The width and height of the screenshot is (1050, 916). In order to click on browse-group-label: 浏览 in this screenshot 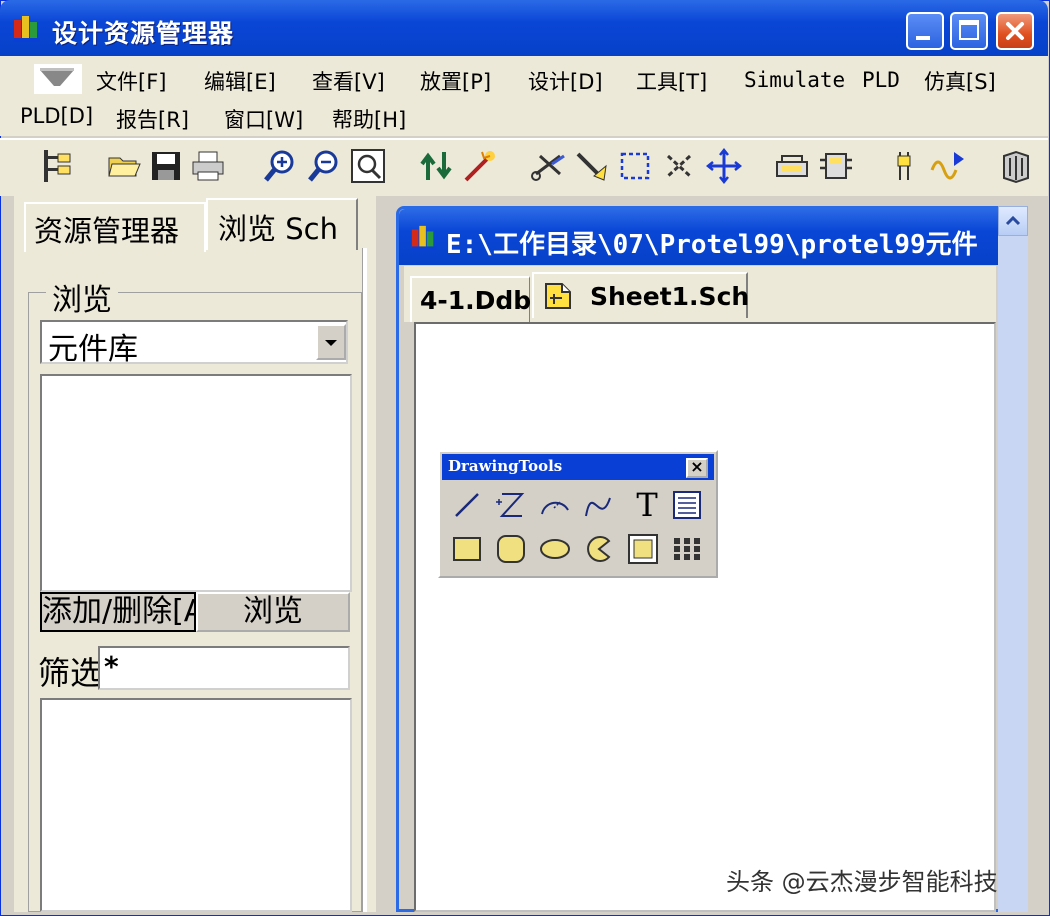, I will do `click(82, 297)`.